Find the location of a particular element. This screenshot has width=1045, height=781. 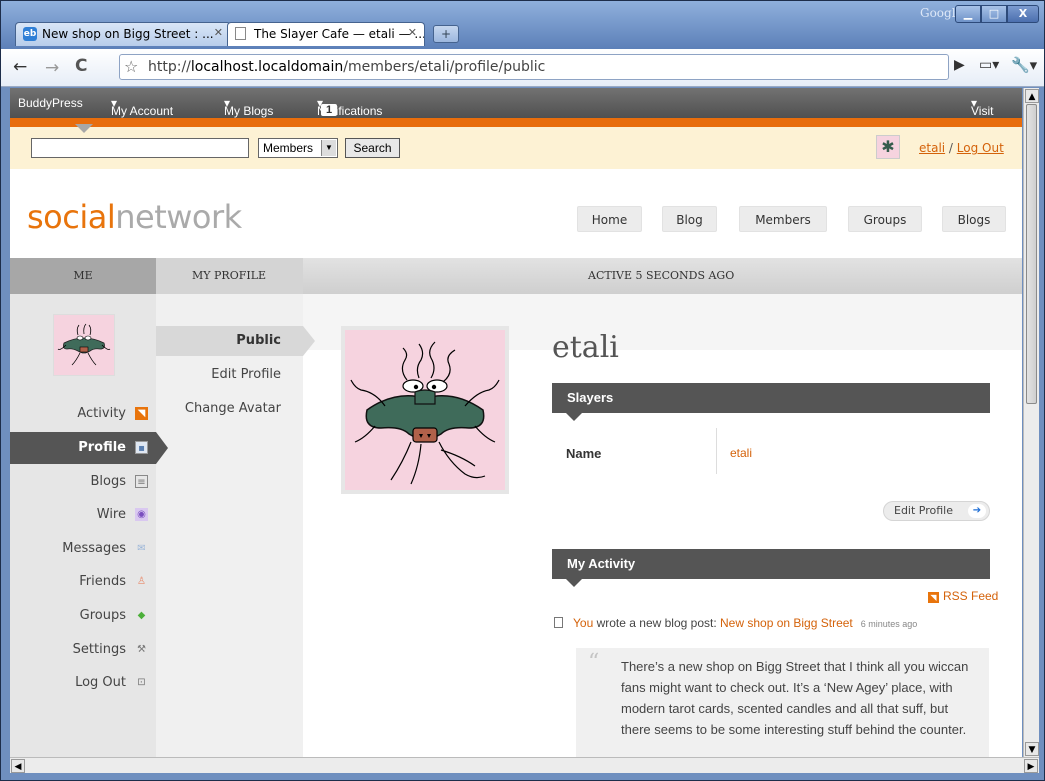

arrow-right-icon: ➔ is located at coordinates (977, 511).